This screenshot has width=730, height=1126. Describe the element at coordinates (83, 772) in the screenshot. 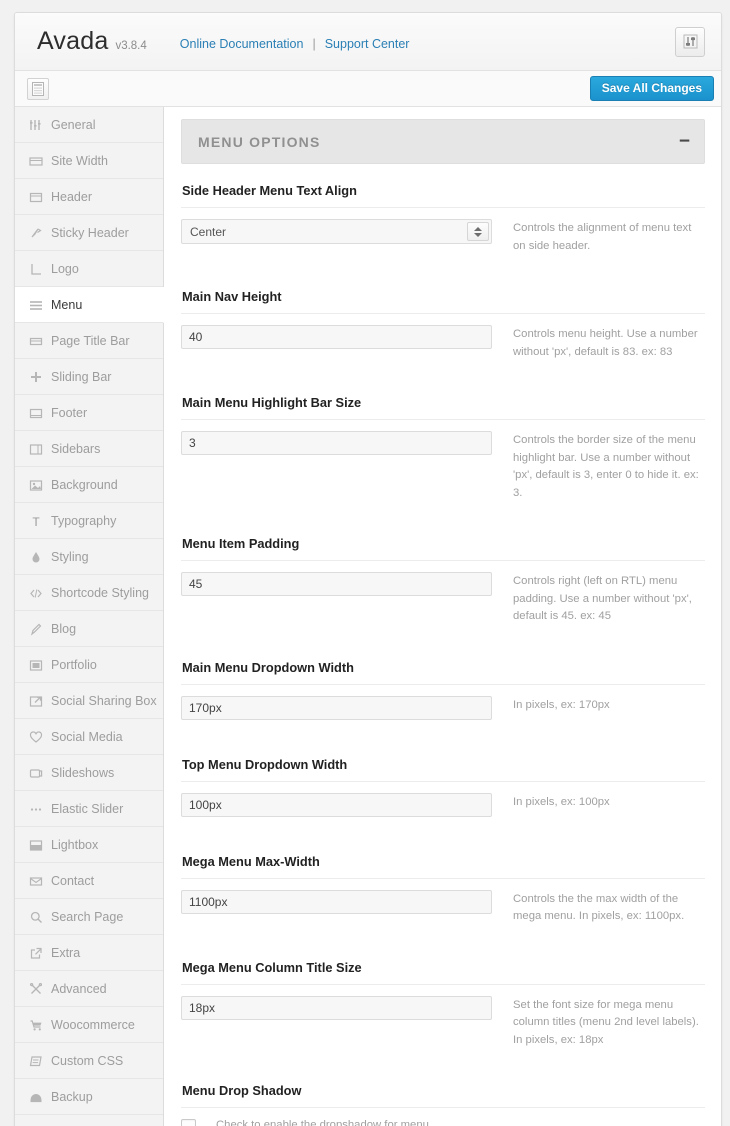

I see `sidebar-item-label: Slideshows` at that location.